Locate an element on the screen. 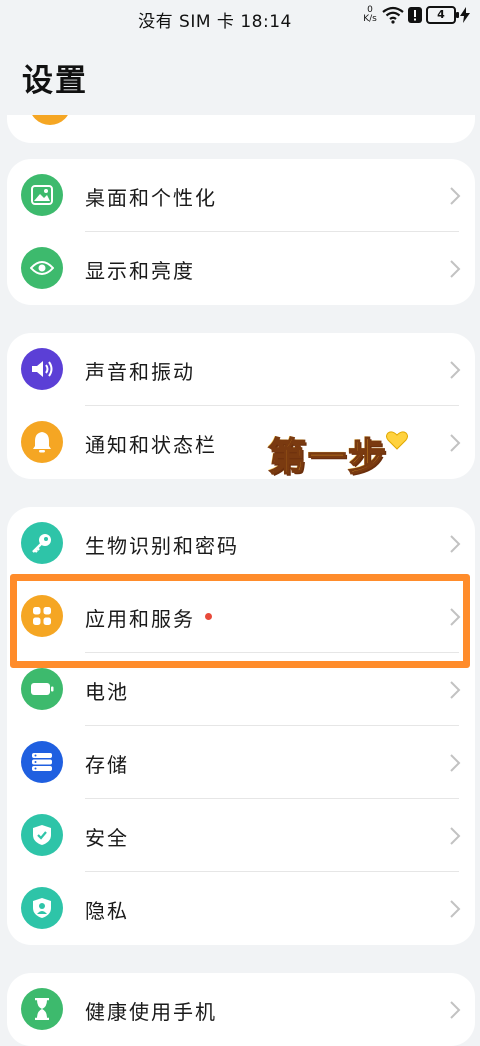 The height and width of the screenshot is (1046, 480). status-icons: 0 K/s 4 is located at coordinates (416, 15).